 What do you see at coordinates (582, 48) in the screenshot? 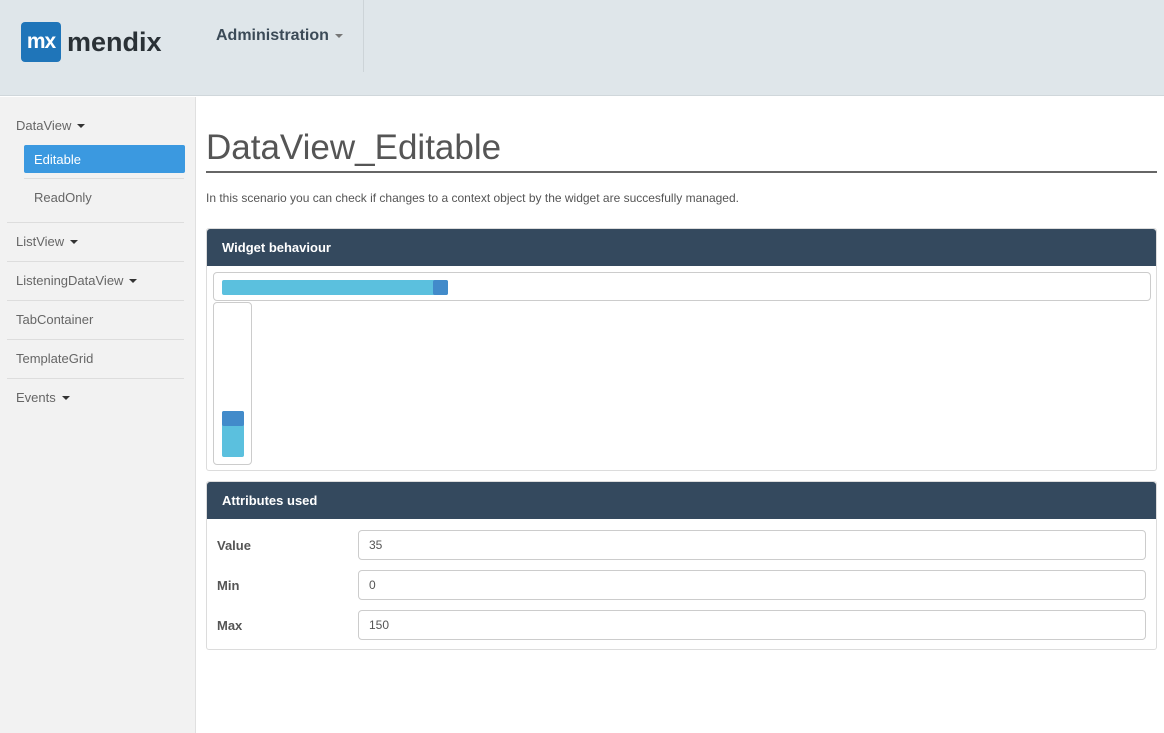
I see `top-navbar: mx mendix Administration` at bounding box center [582, 48].